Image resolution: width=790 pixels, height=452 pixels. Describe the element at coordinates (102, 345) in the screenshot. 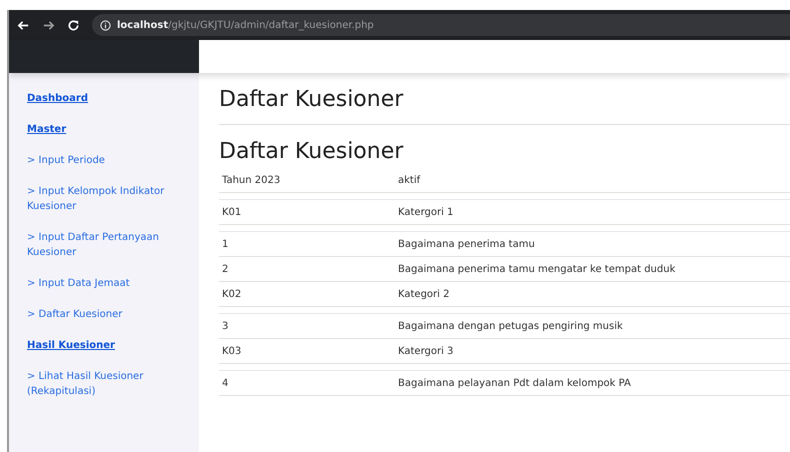

I see `sidebar-link: Hasil Kuesioner` at that location.